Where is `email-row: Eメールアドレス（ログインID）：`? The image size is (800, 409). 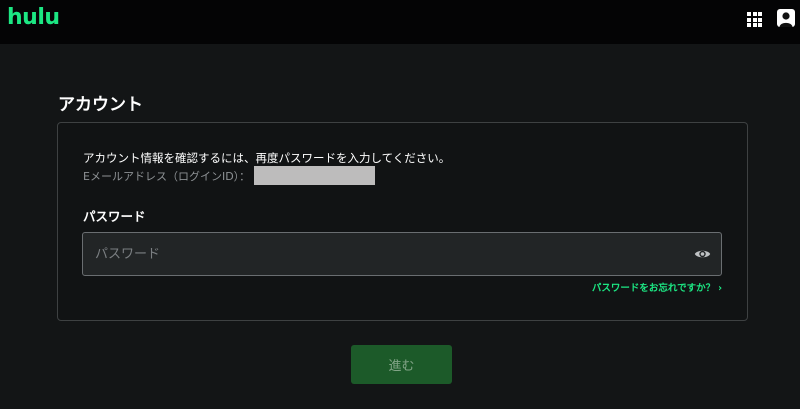 email-row: Eメールアドレス（ログインID）： is located at coordinates (229, 175).